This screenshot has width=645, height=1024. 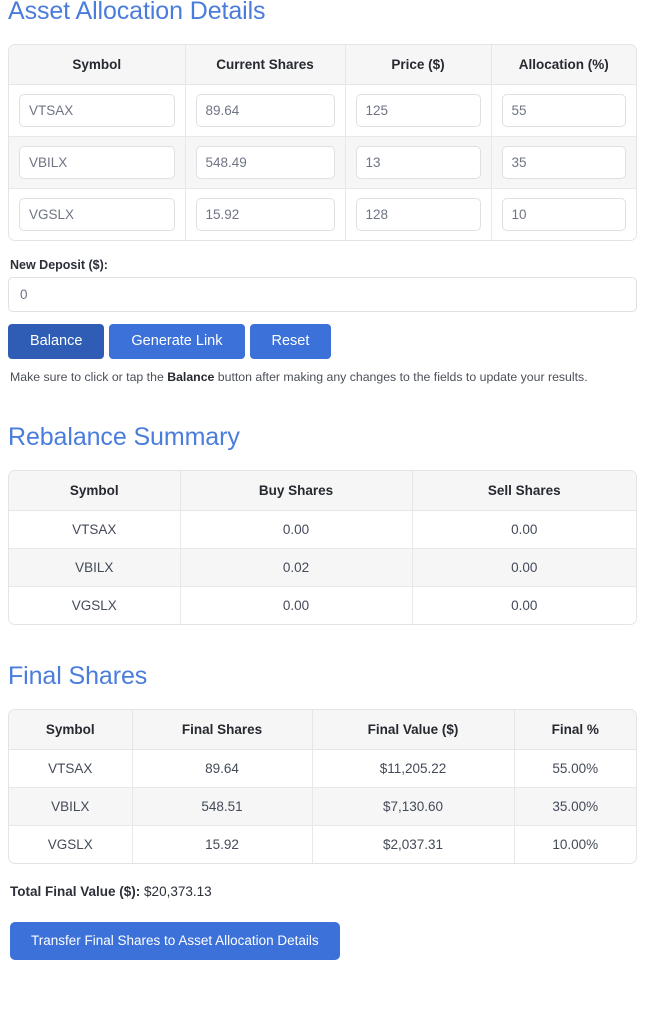 I want to click on total-final-value-amount: $20,373.13, so click(x=178, y=891).